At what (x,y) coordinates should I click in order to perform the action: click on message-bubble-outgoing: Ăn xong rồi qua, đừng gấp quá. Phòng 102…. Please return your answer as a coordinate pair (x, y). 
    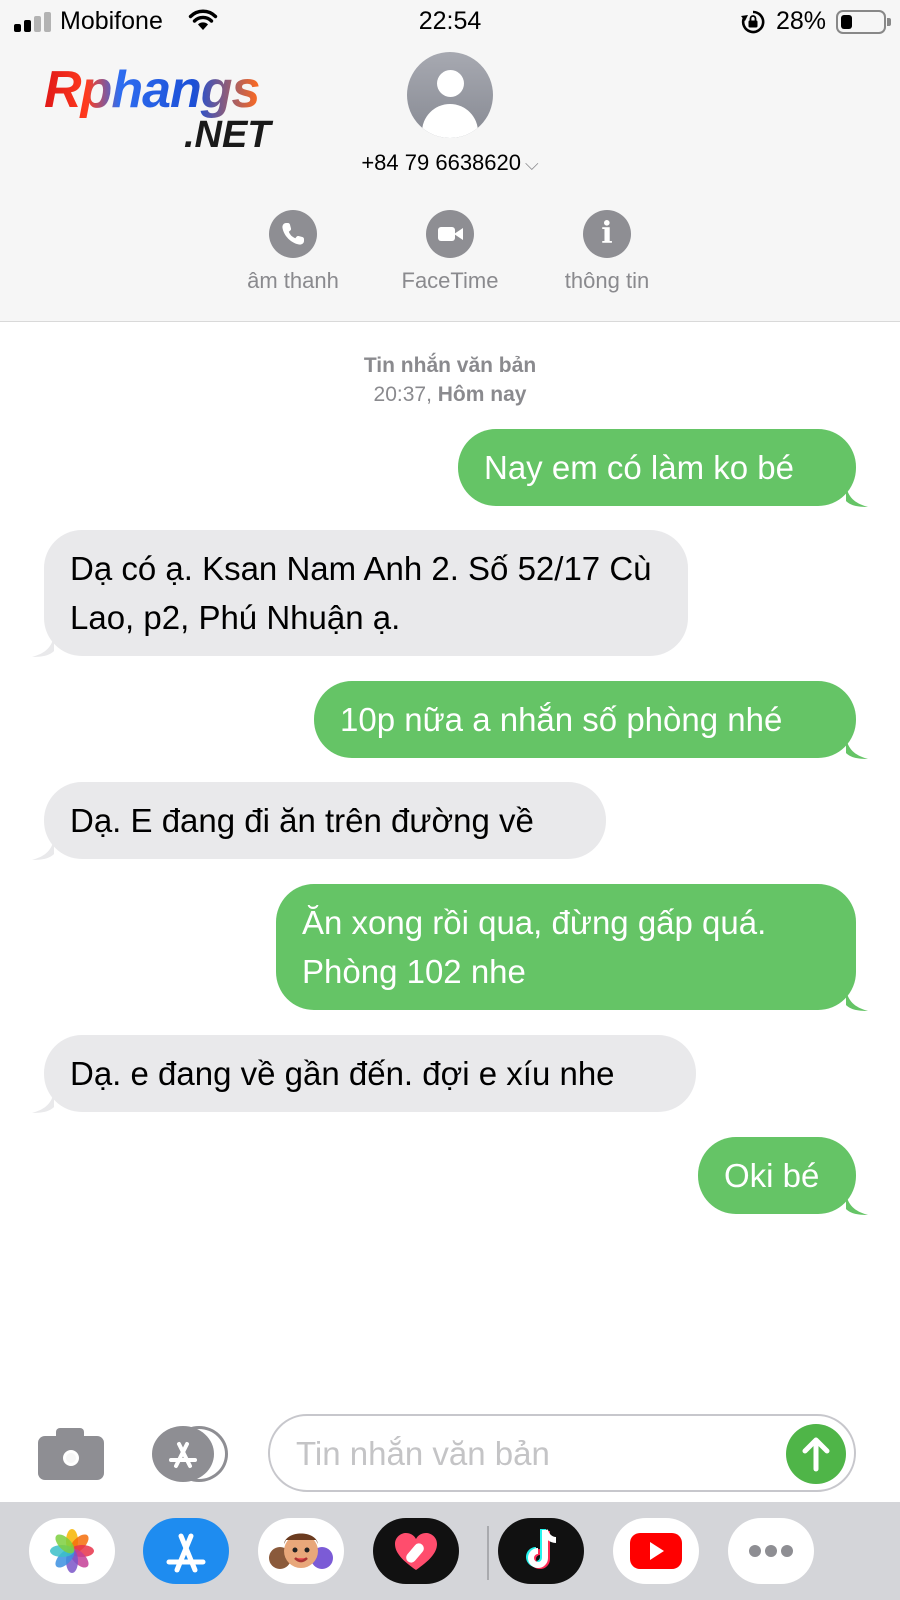
    Looking at the image, I should click on (572, 947).